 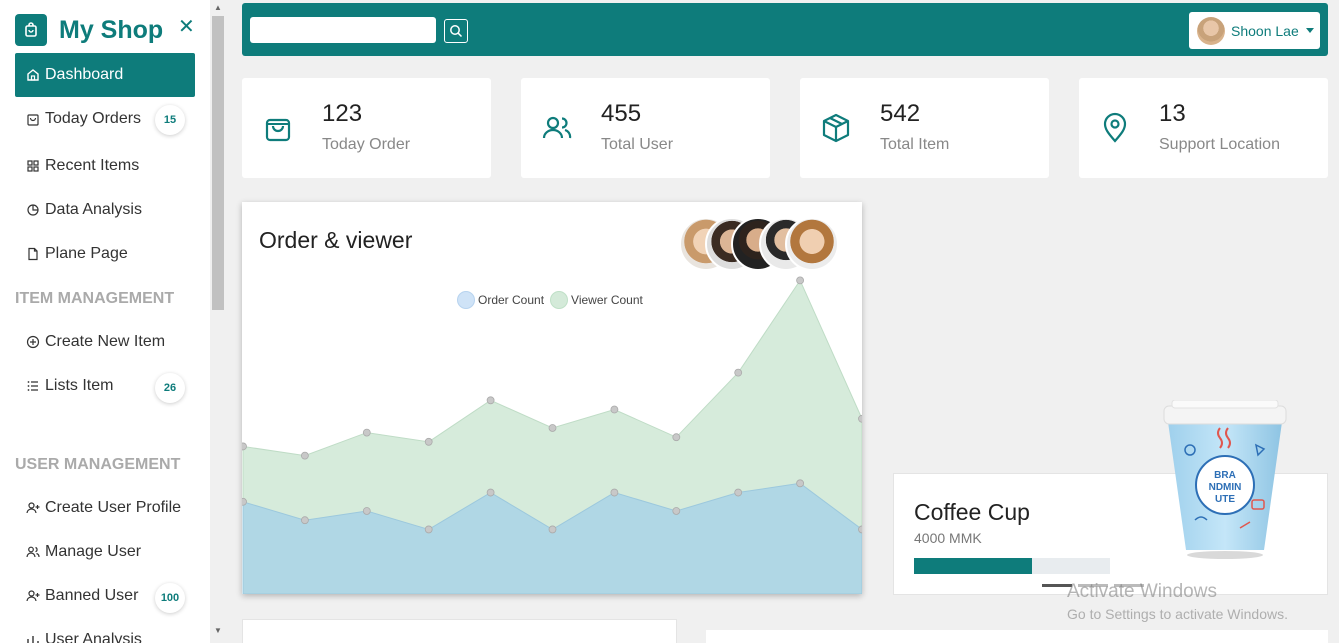 I want to click on banned-user-badge: 100, so click(x=170, y=598).